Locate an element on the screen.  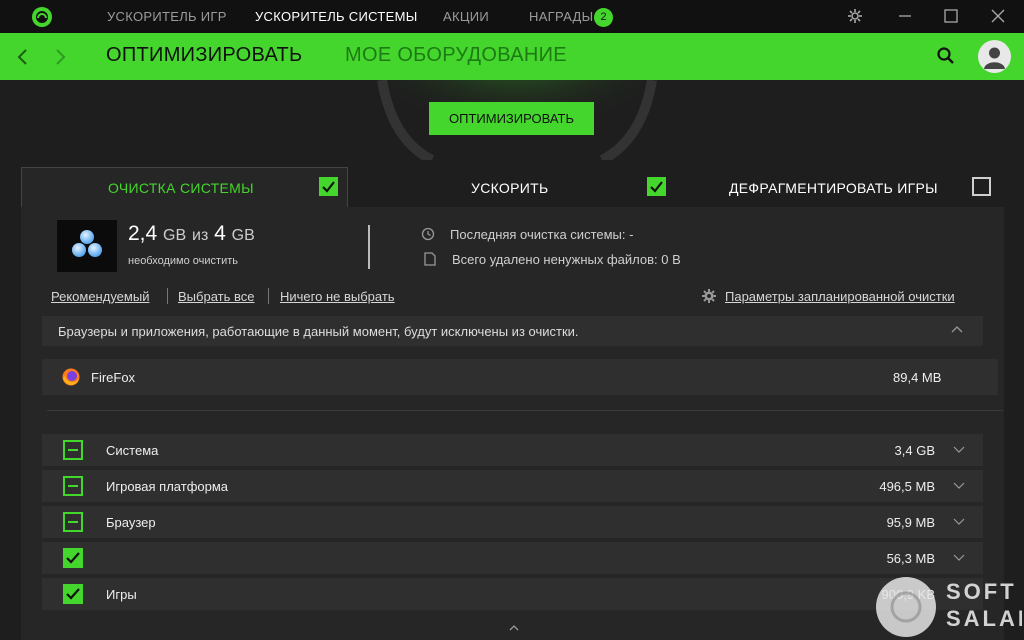
softsalad-watermark: SOFT SALAD is located at coordinates (949, 607).